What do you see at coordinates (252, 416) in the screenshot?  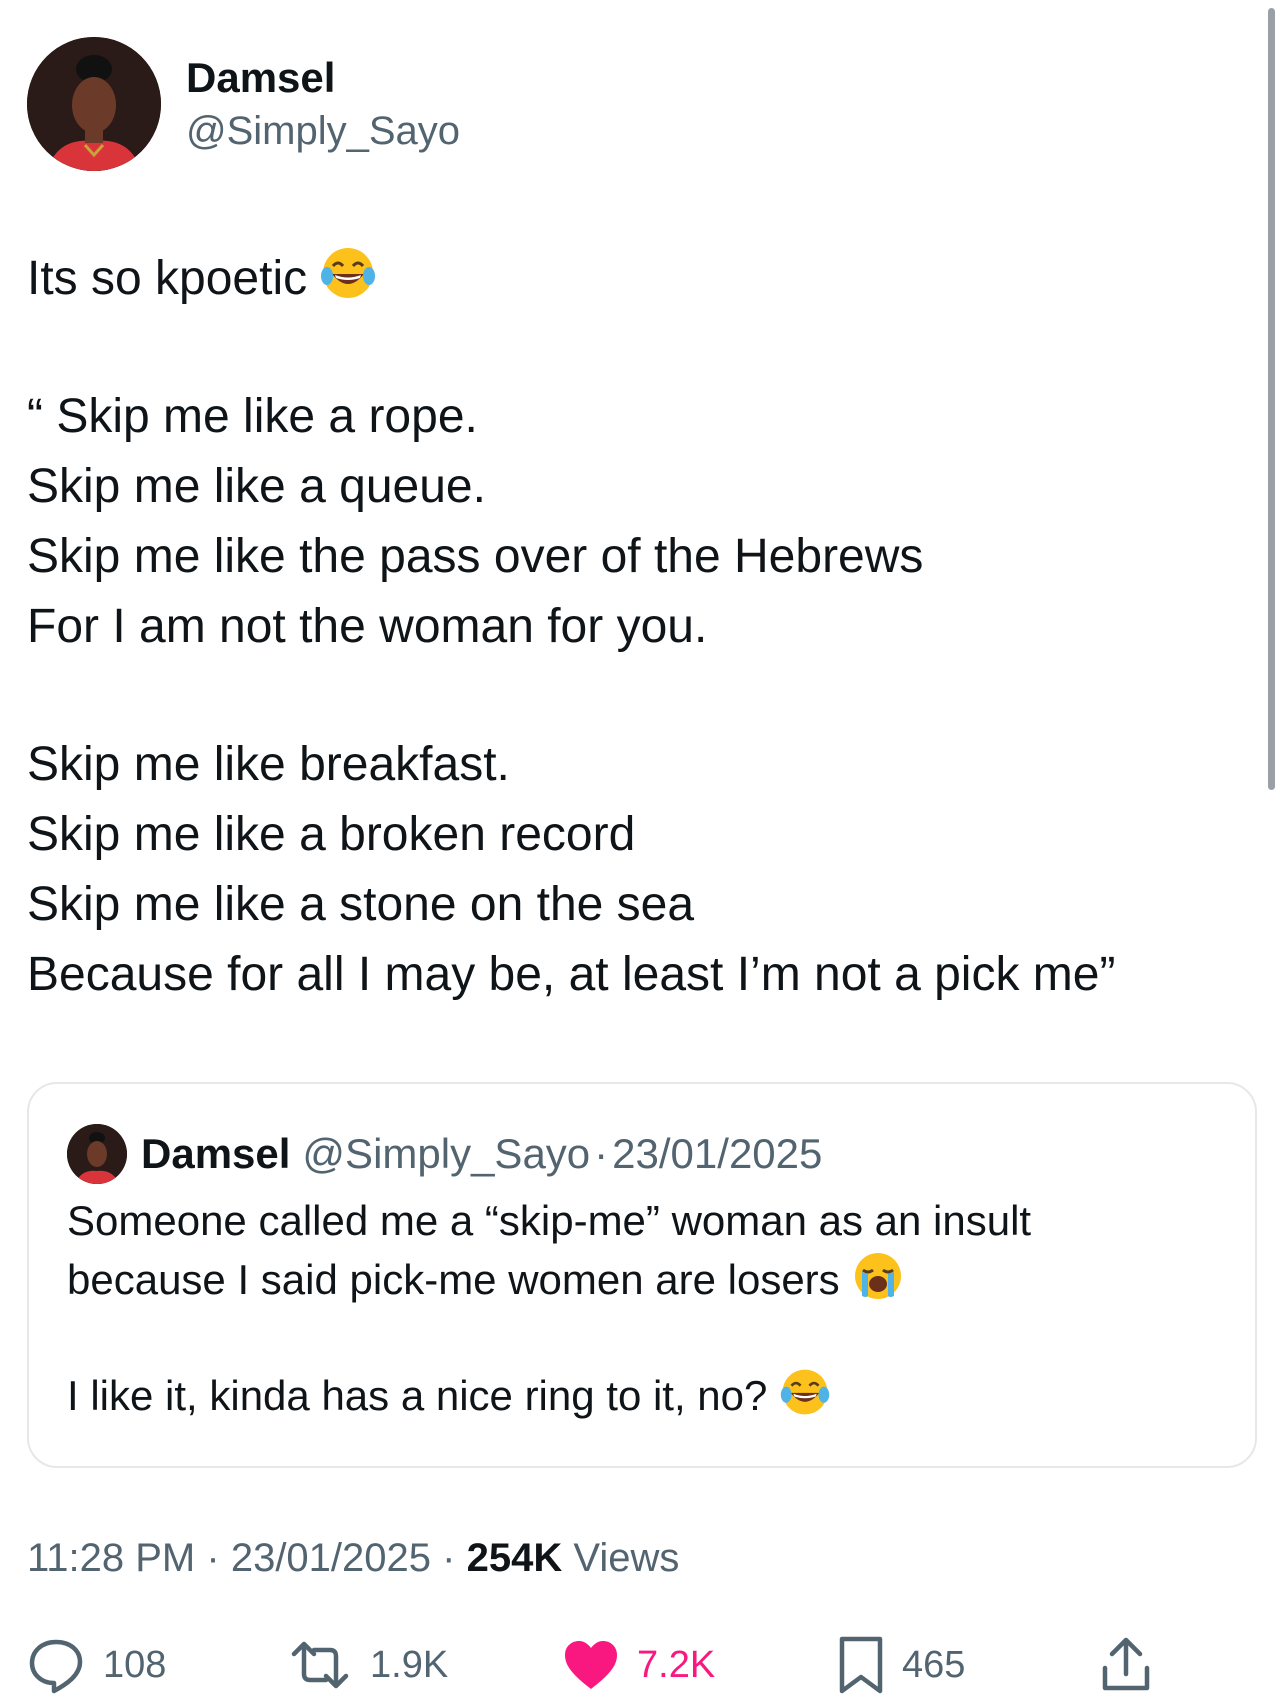 I see `tweet-line: “ Skip me like a rope.` at bounding box center [252, 416].